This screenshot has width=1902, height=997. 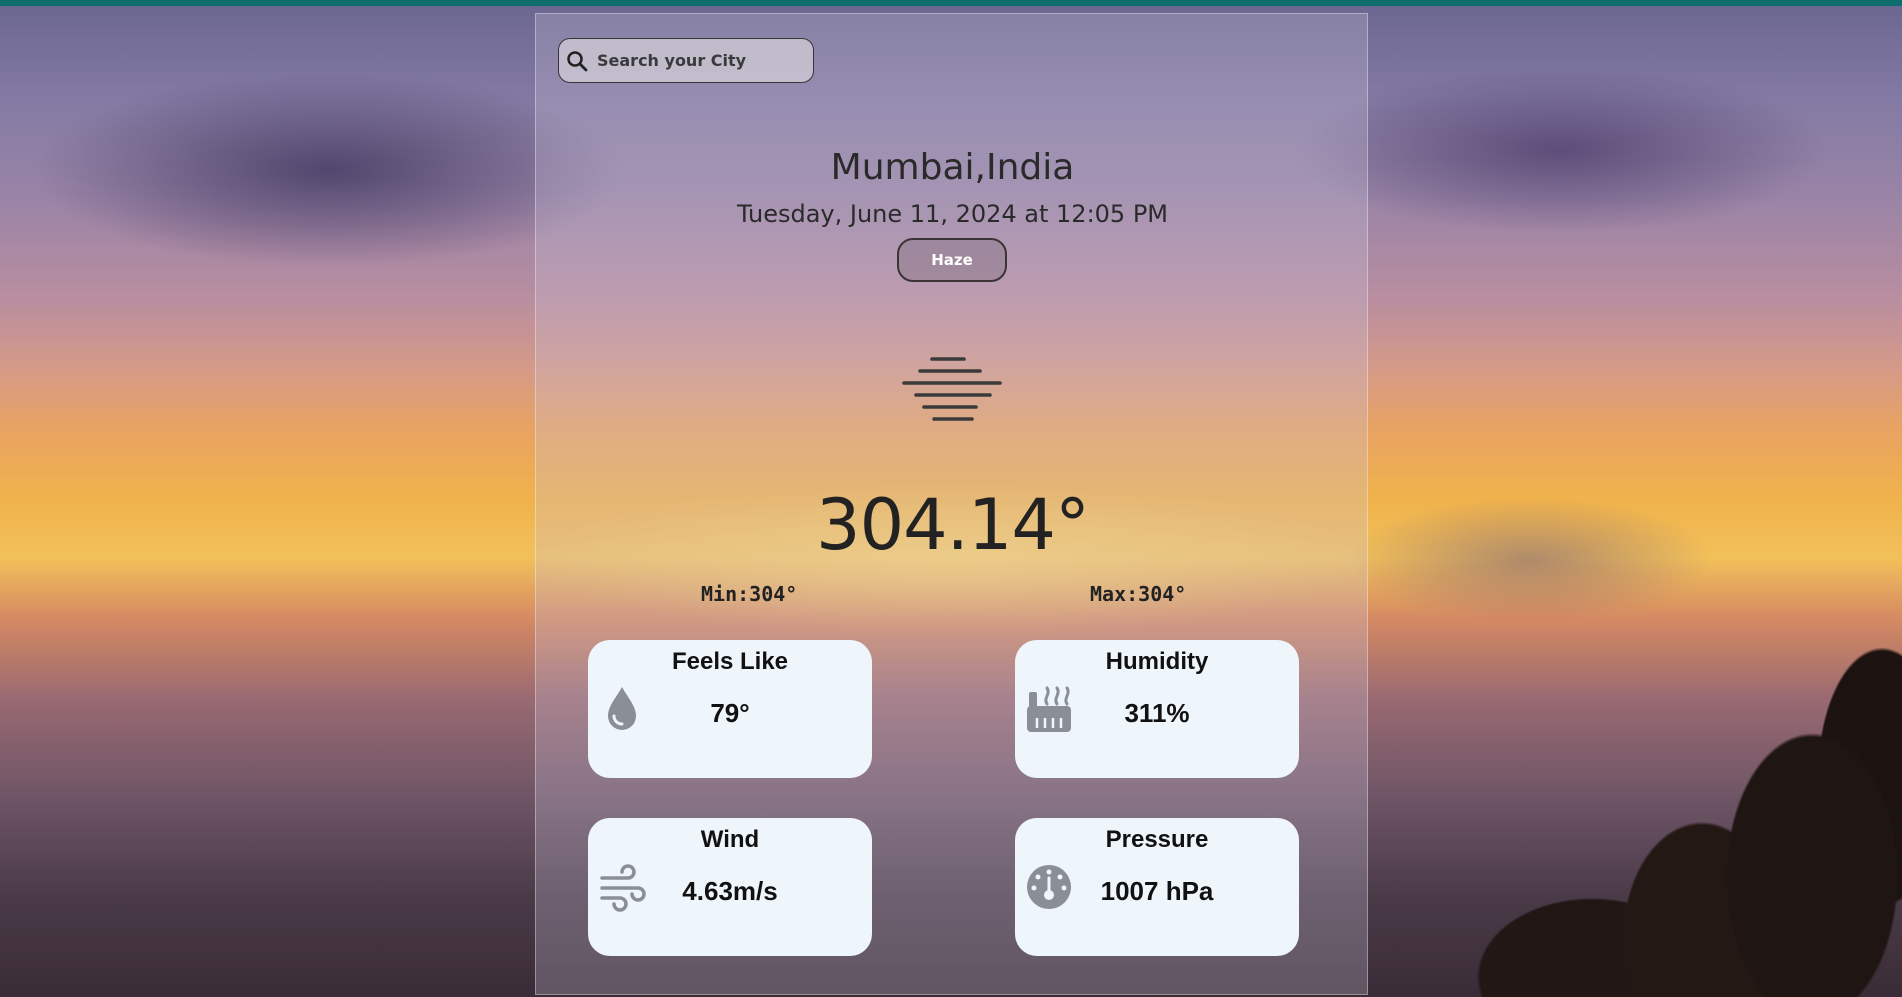 What do you see at coordinates (749, 594) in the screenshot?
I see `min-temperature: Min:304°` at bounding box center [749, 594].